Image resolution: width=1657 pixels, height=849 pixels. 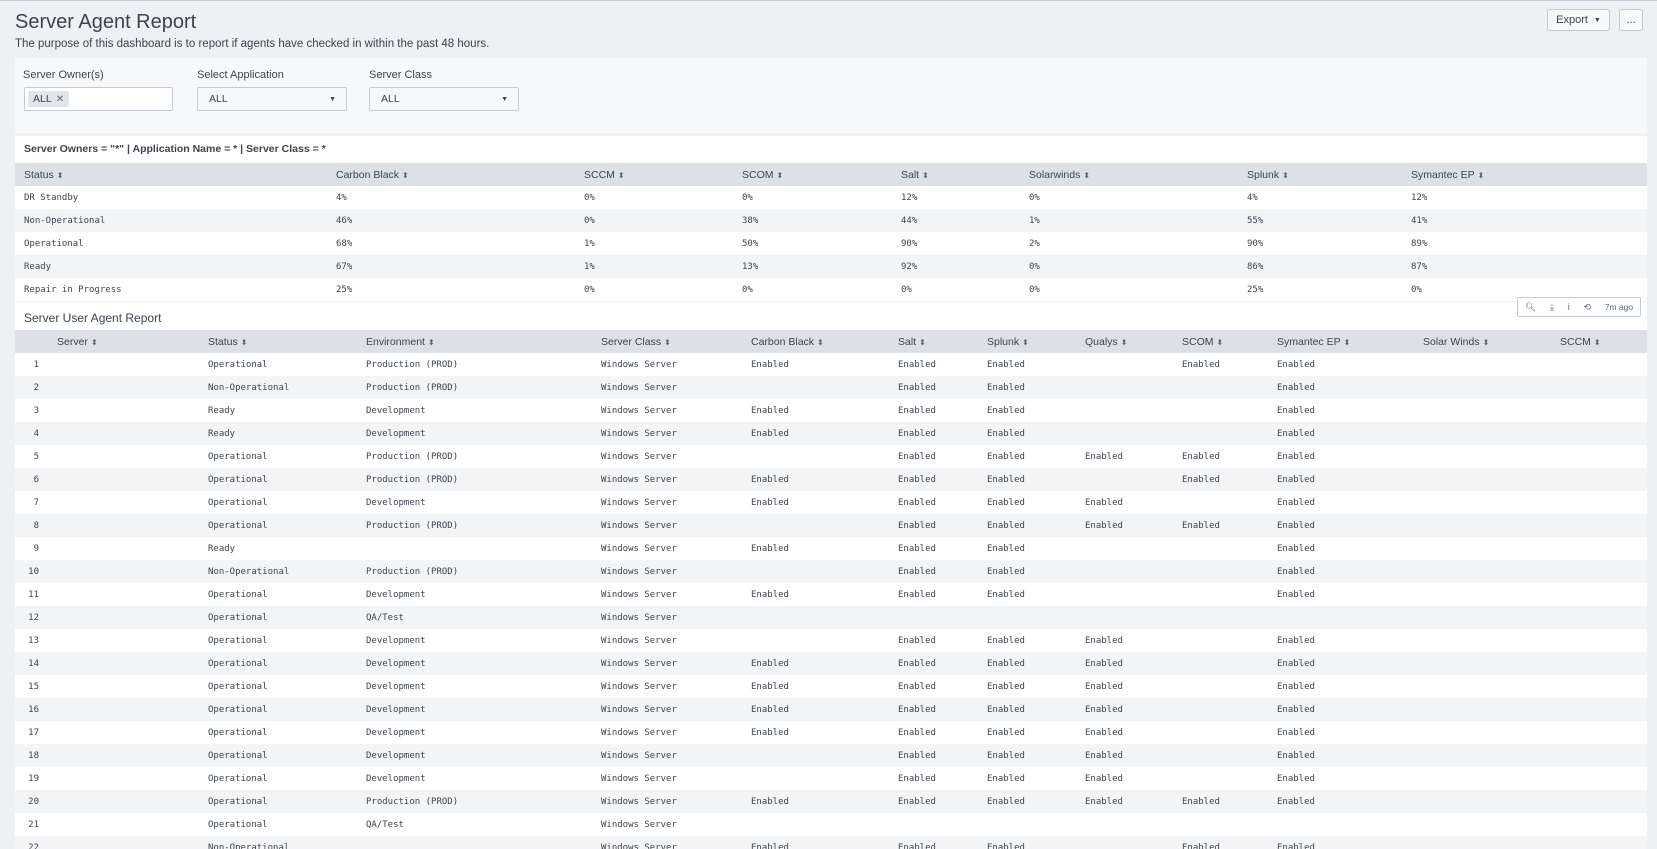 I want to click on table-cell: 1%, so click(x=654, y=266).